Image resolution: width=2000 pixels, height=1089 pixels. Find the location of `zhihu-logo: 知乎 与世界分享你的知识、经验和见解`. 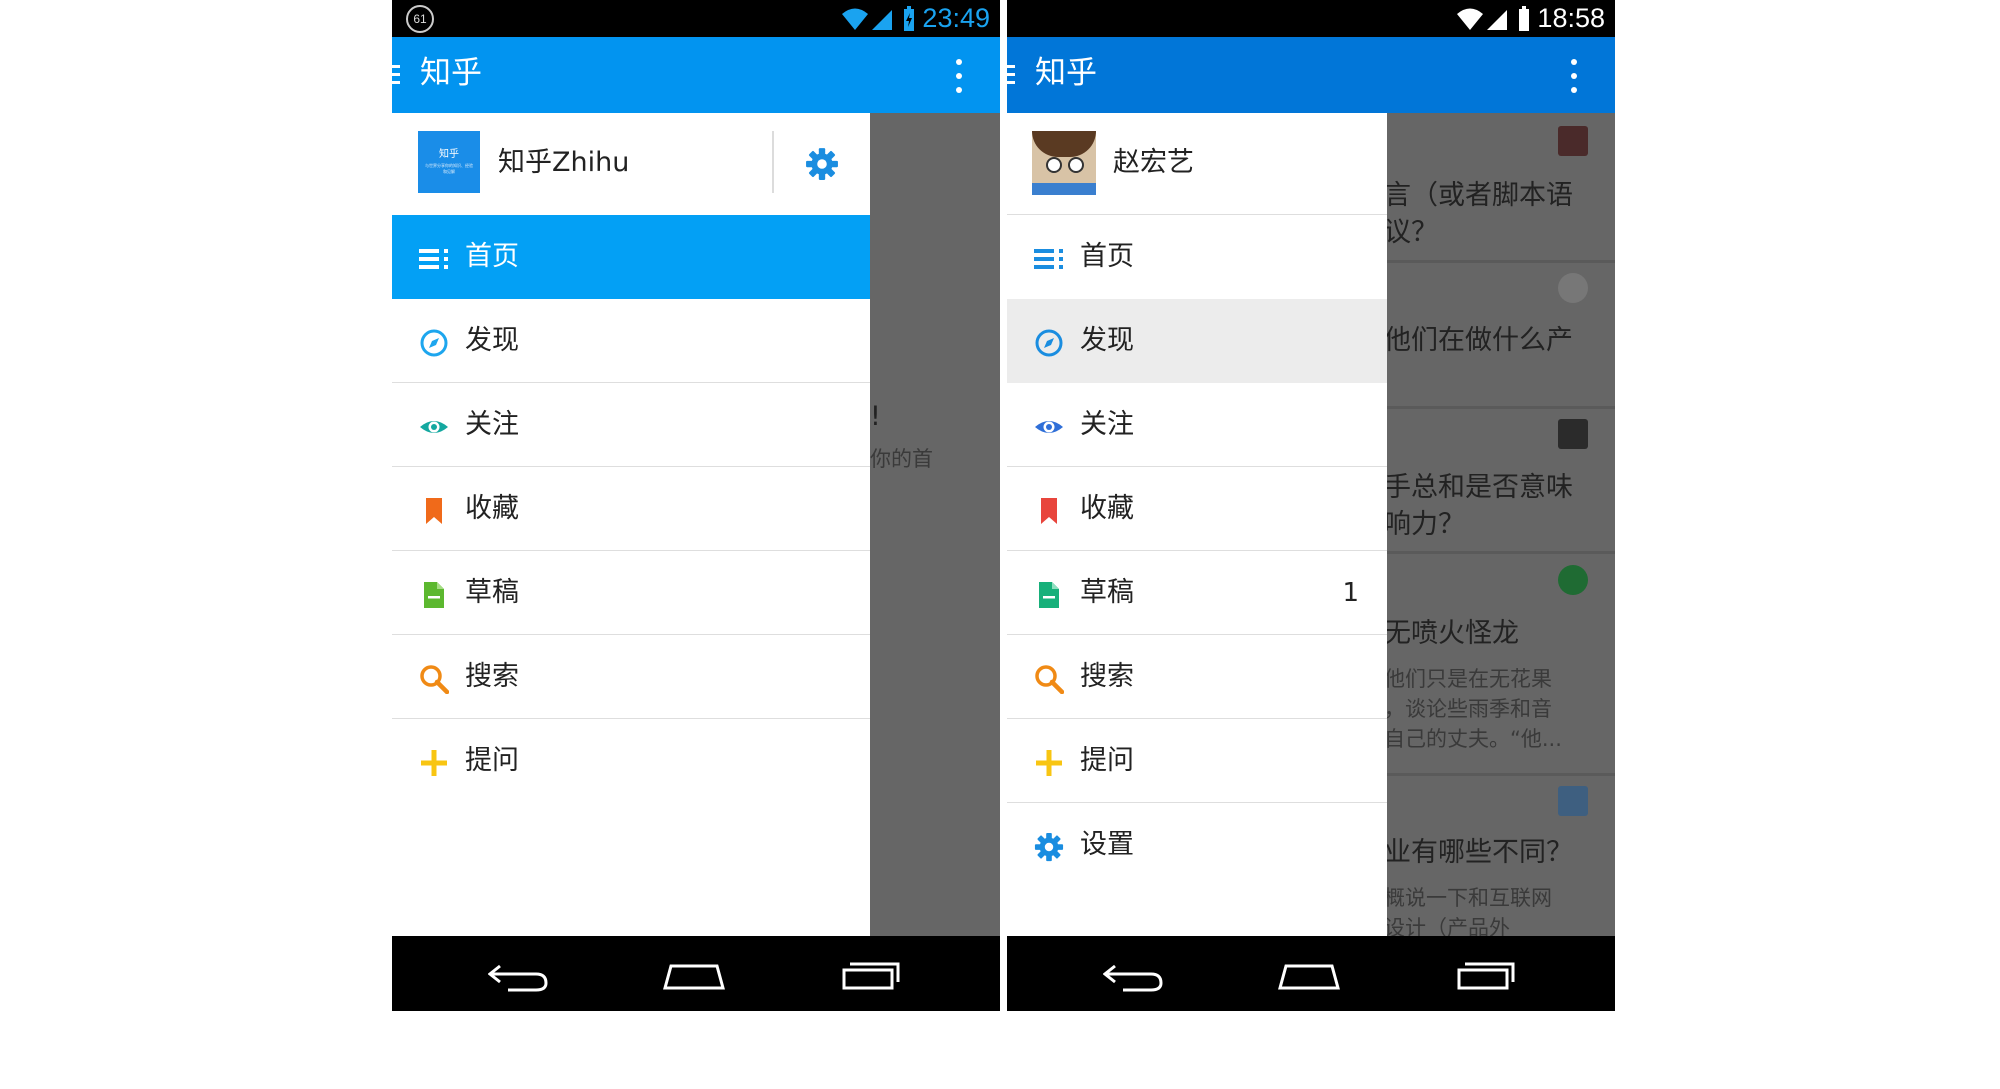

zhihu-logo: 知乎 与世界分享你的知识、经验和见解 is located at coordinates (449, 162).